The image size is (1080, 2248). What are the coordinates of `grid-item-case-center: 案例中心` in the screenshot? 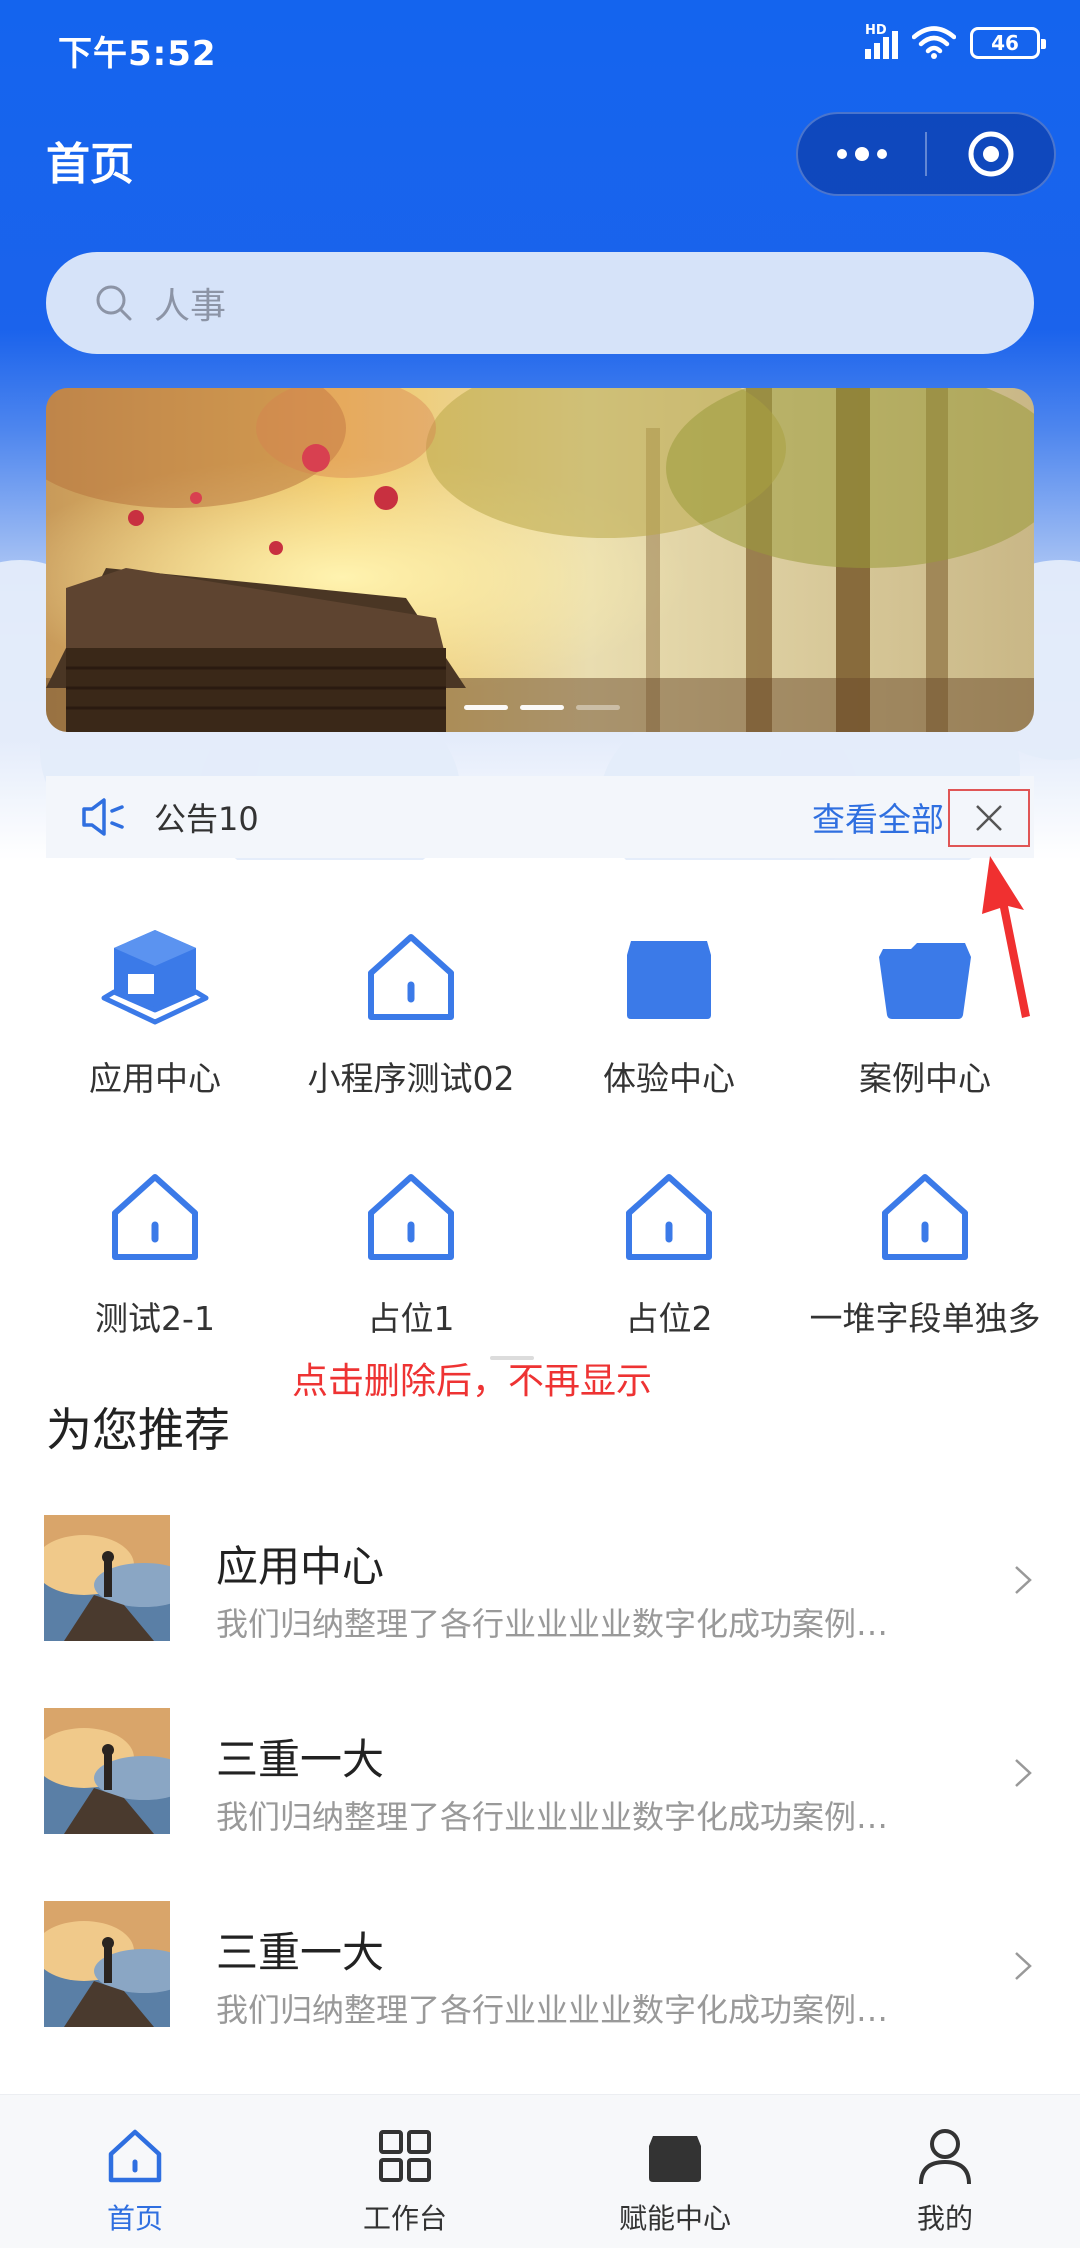 It's located at (925, 1011).